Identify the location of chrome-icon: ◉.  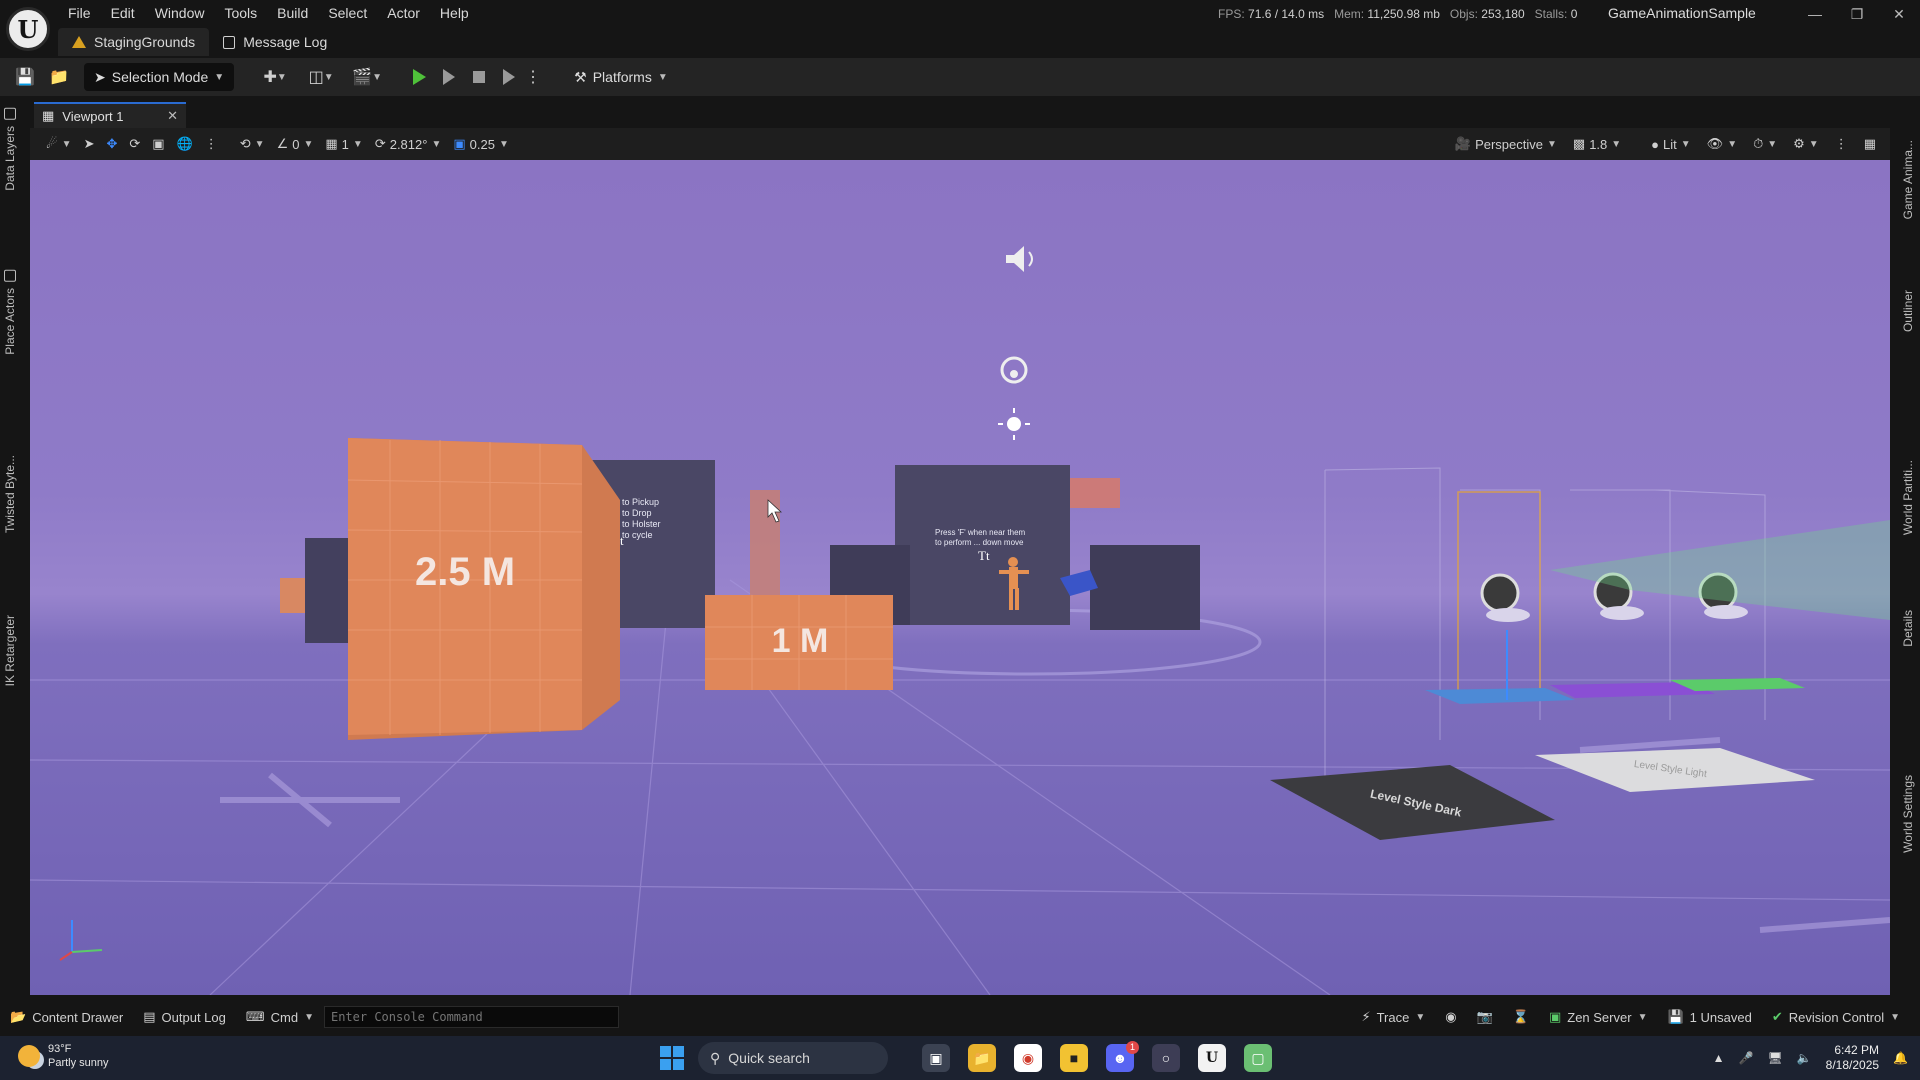
(1028, 1058).